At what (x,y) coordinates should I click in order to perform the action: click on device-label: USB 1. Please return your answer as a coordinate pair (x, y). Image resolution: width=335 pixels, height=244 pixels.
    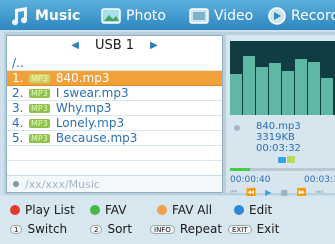
    Looking at the image, I should click on (114, 45).